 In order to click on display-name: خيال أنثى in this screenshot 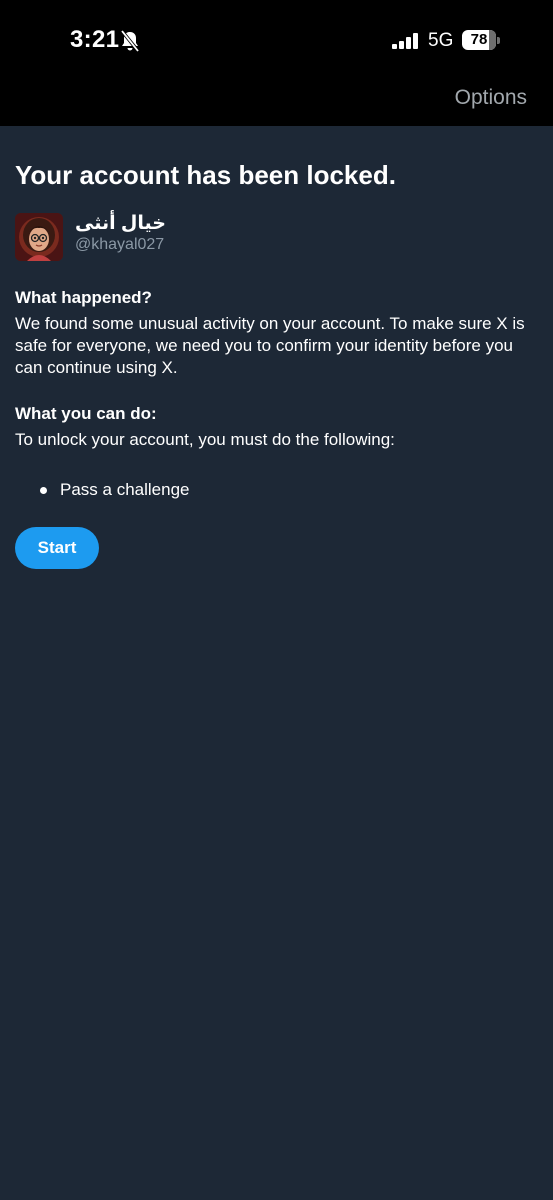, I will do `click(120, 223)`.